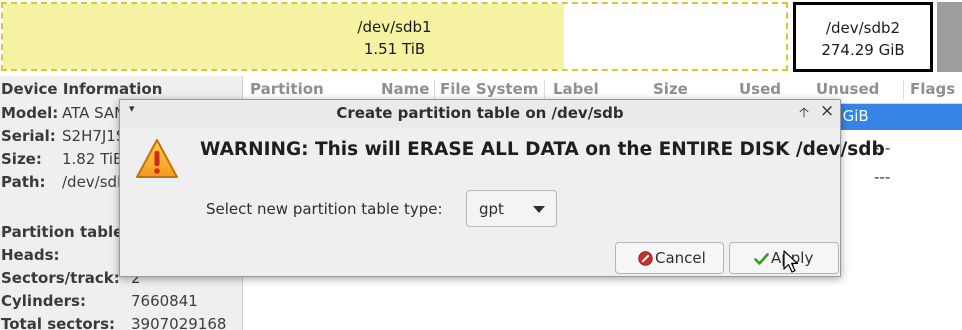 This screenshot has width=962, height=330. Describe the element at coordinates (827, 111) in the screenshot. I see `close-icon: ×` at that location.